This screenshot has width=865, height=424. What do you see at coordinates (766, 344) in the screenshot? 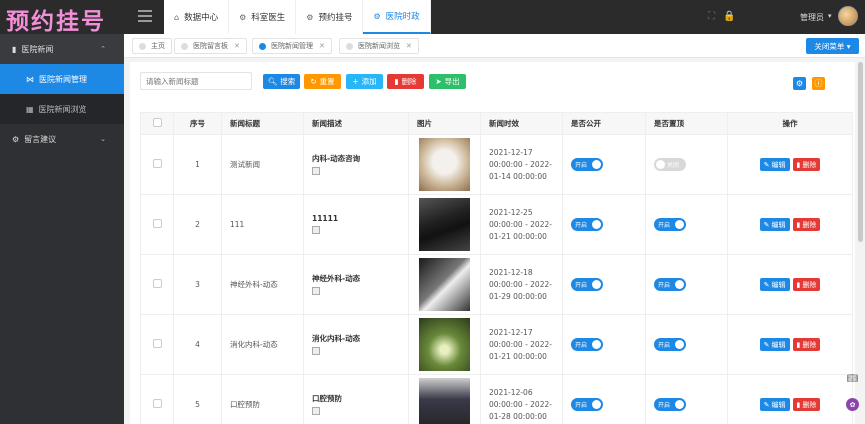
I see `edit-icon: ✎` at bounding box center [766, 344].